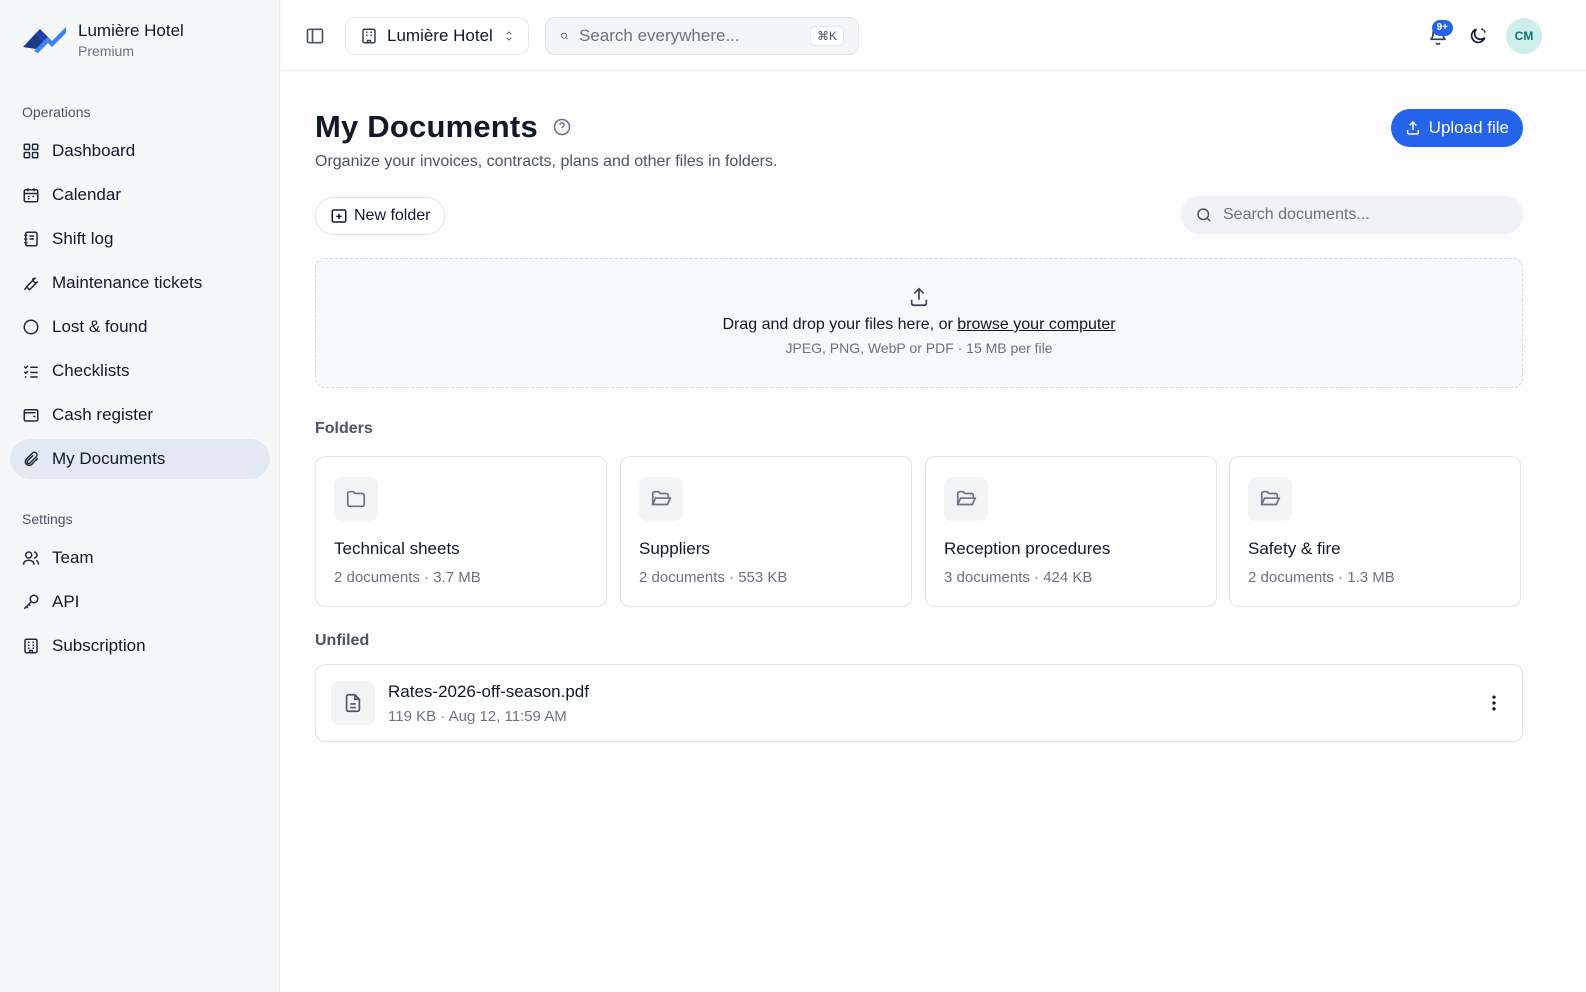 This screenshot has width=1586, height=992. What do you see at coordinates (353, 703) in the screenshot?
I see `file-document-icon` at bounding box center [353, 703].